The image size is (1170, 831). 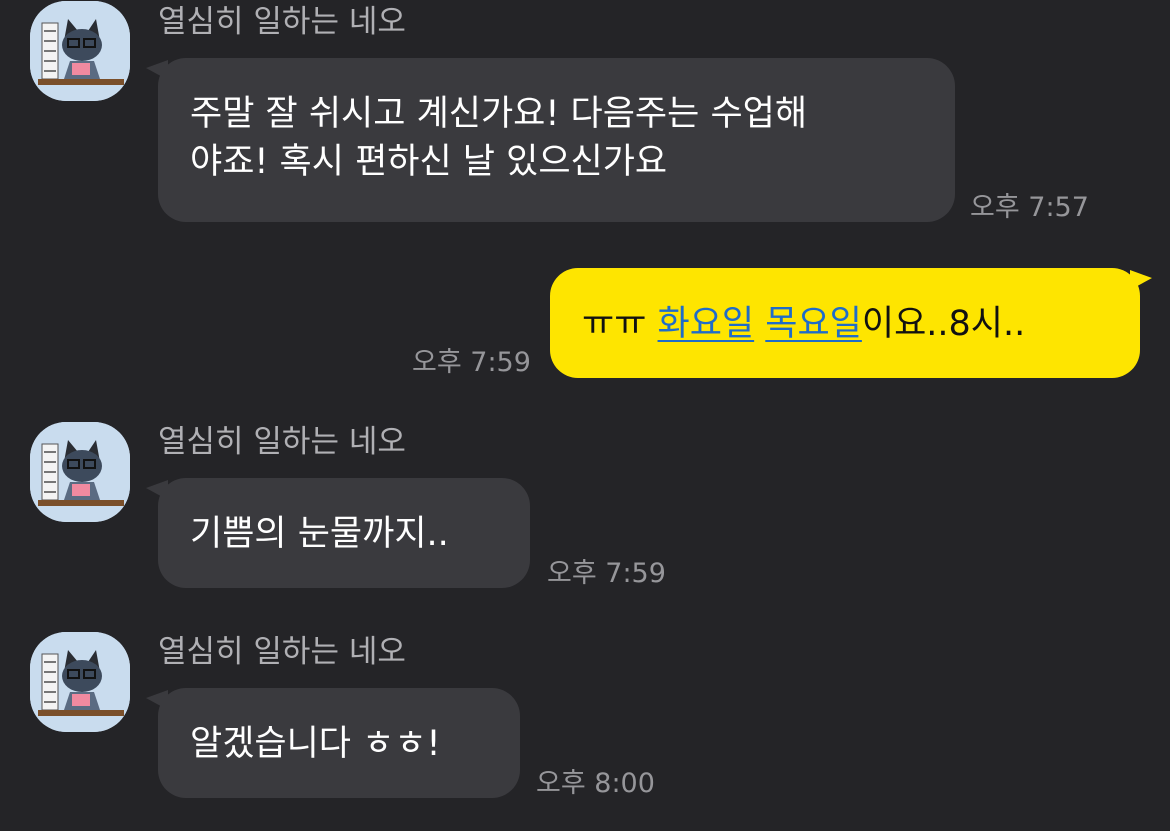 I want to click on message-text-line: 기쁨의 눈물까지.., so click(x=319, y=534).